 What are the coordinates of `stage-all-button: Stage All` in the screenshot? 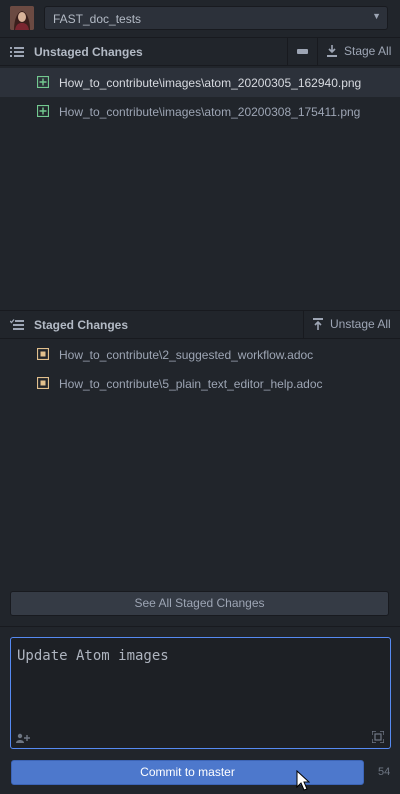 It's located at (358, 51).